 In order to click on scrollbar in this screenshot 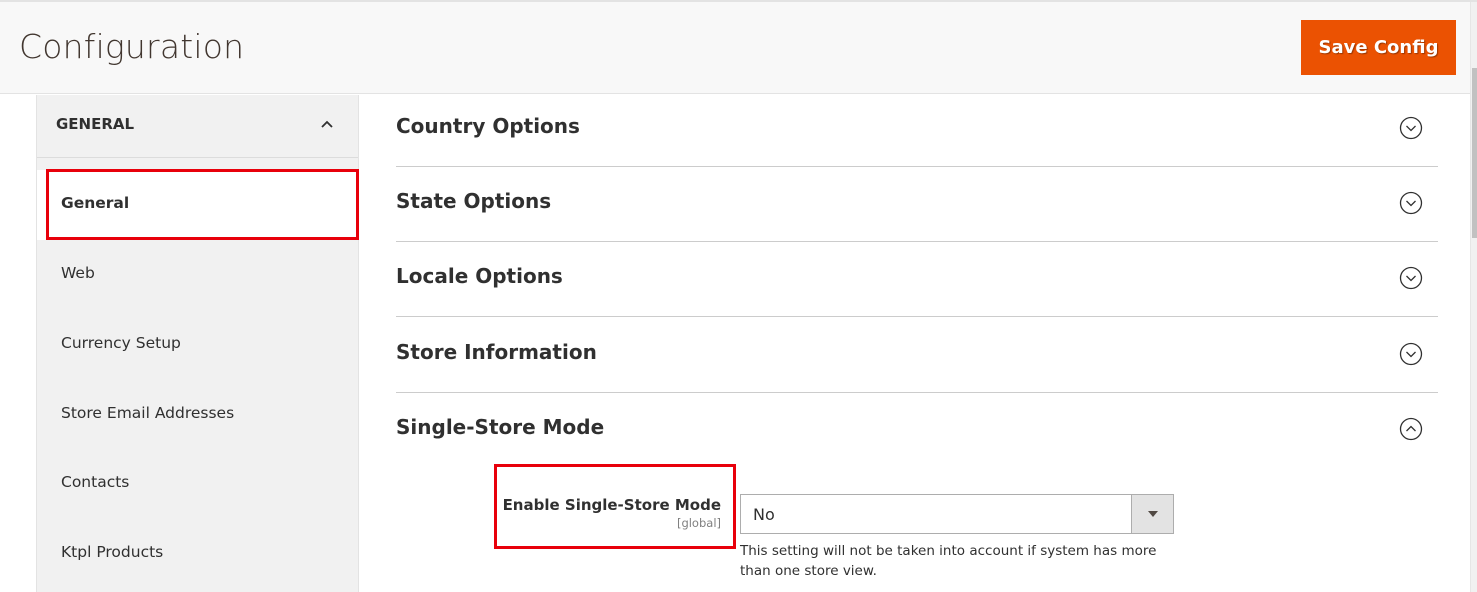, I will do `click(1473, 297)`.